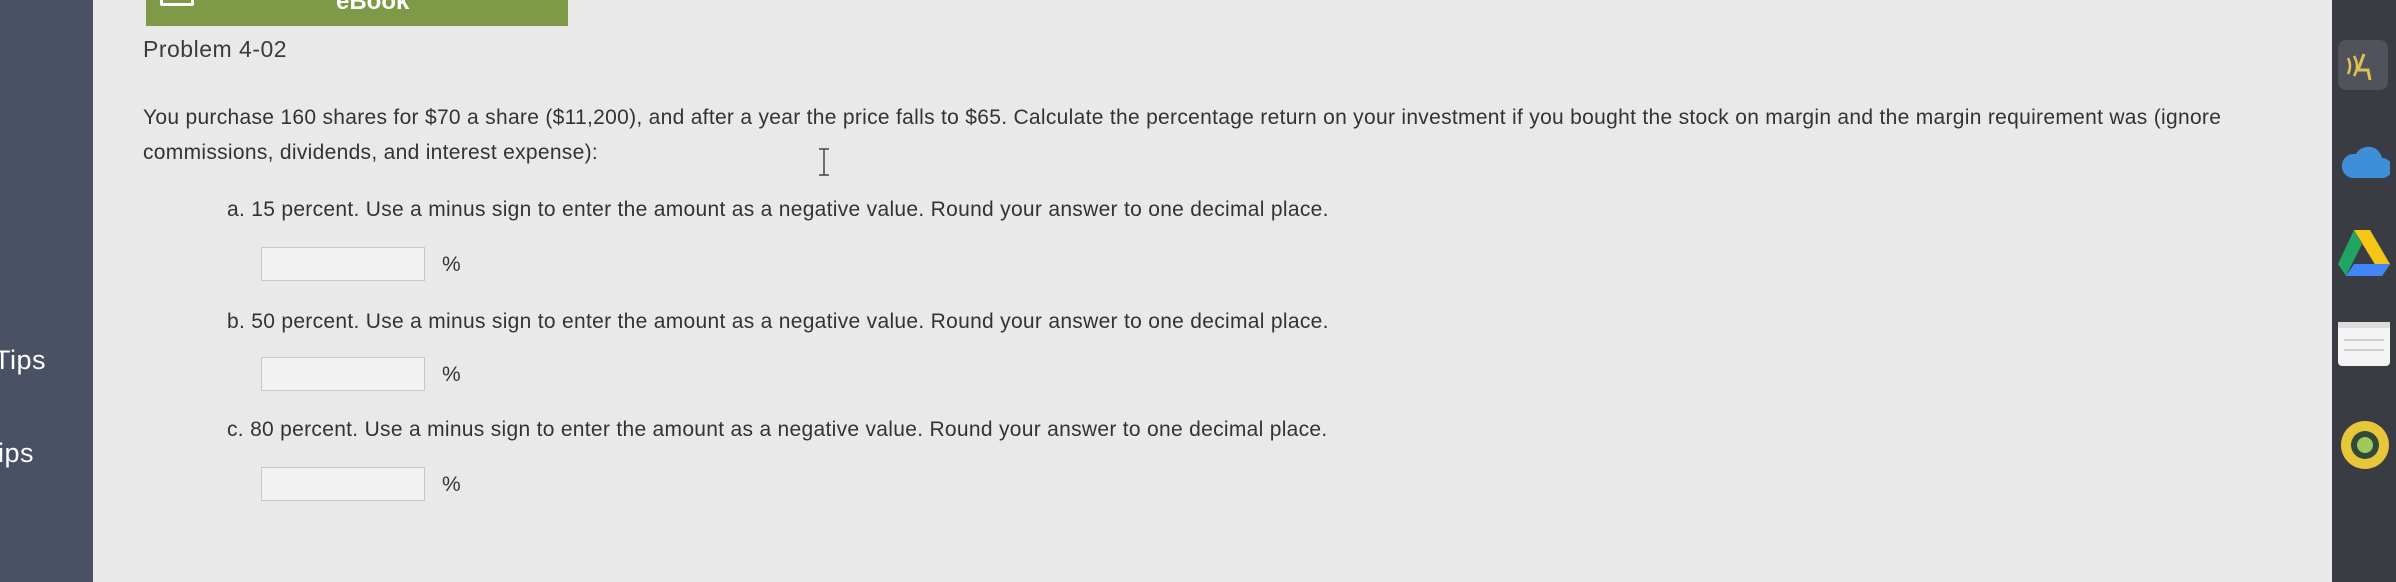  Describe the element at coordinates (824, 162) in the screenshot. I see `text-cursor-icon` at that location.